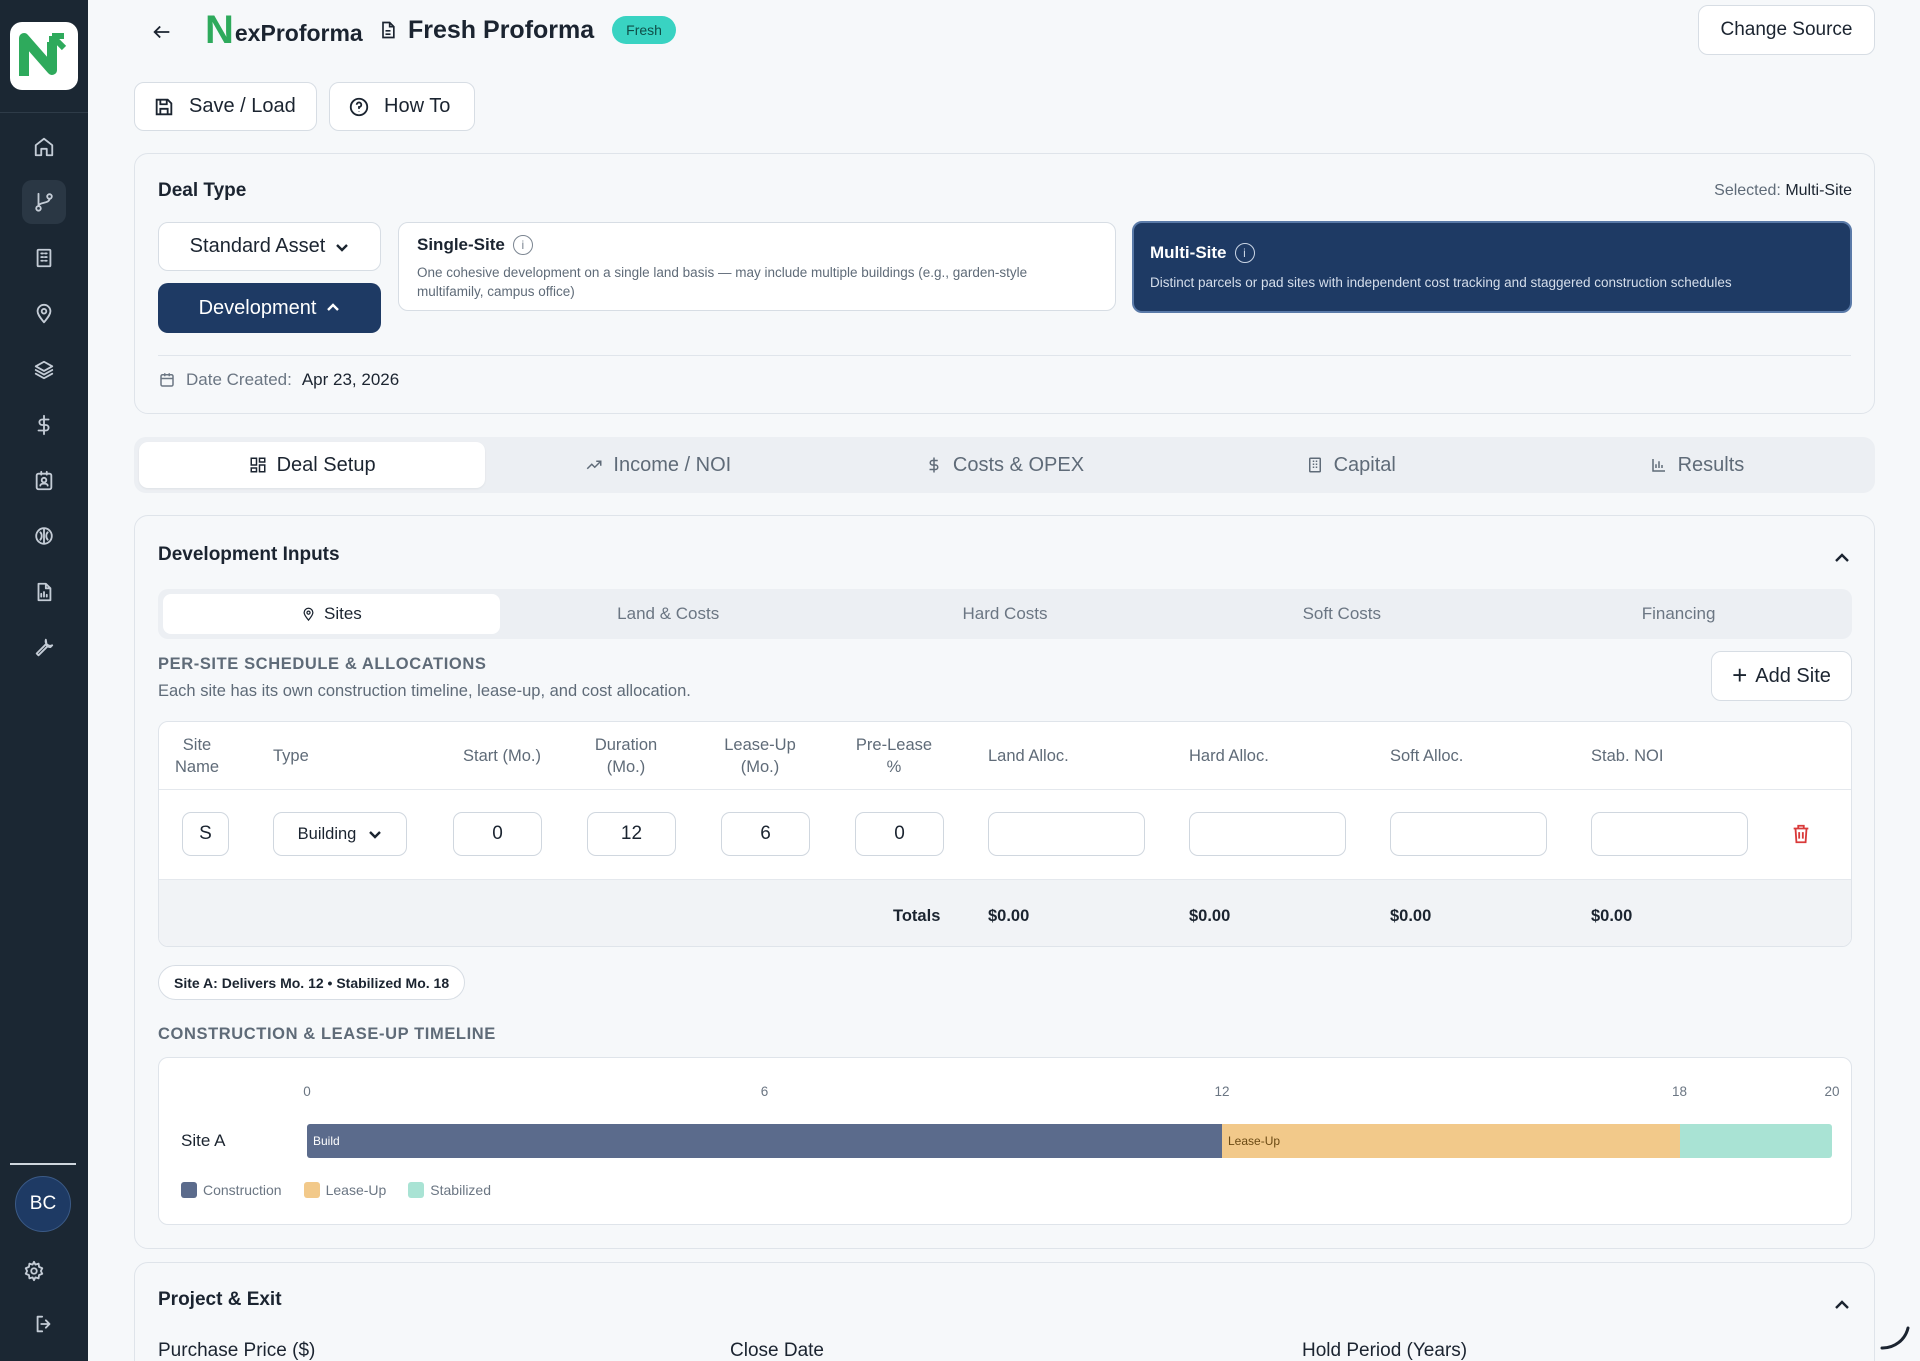  I want to click on duration-input: 12, so click(631, 834).